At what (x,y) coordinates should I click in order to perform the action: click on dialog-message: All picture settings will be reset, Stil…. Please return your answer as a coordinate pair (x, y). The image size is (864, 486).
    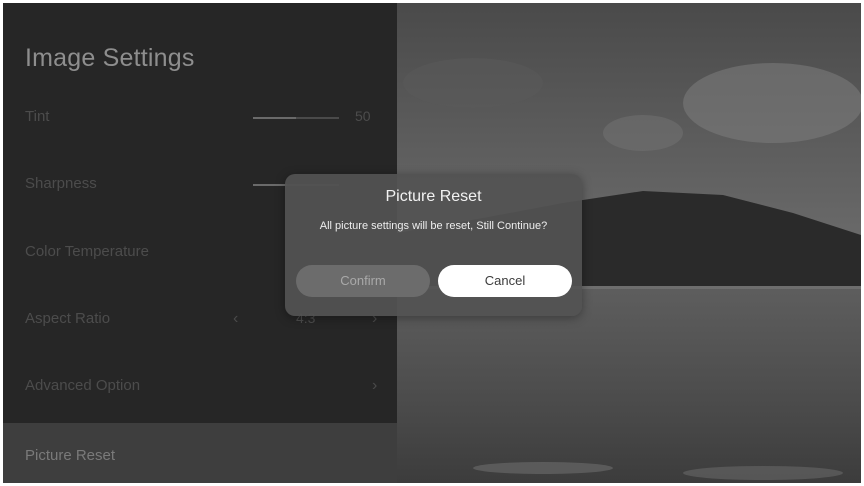
    Looking at the image, I should click on (433, 226).